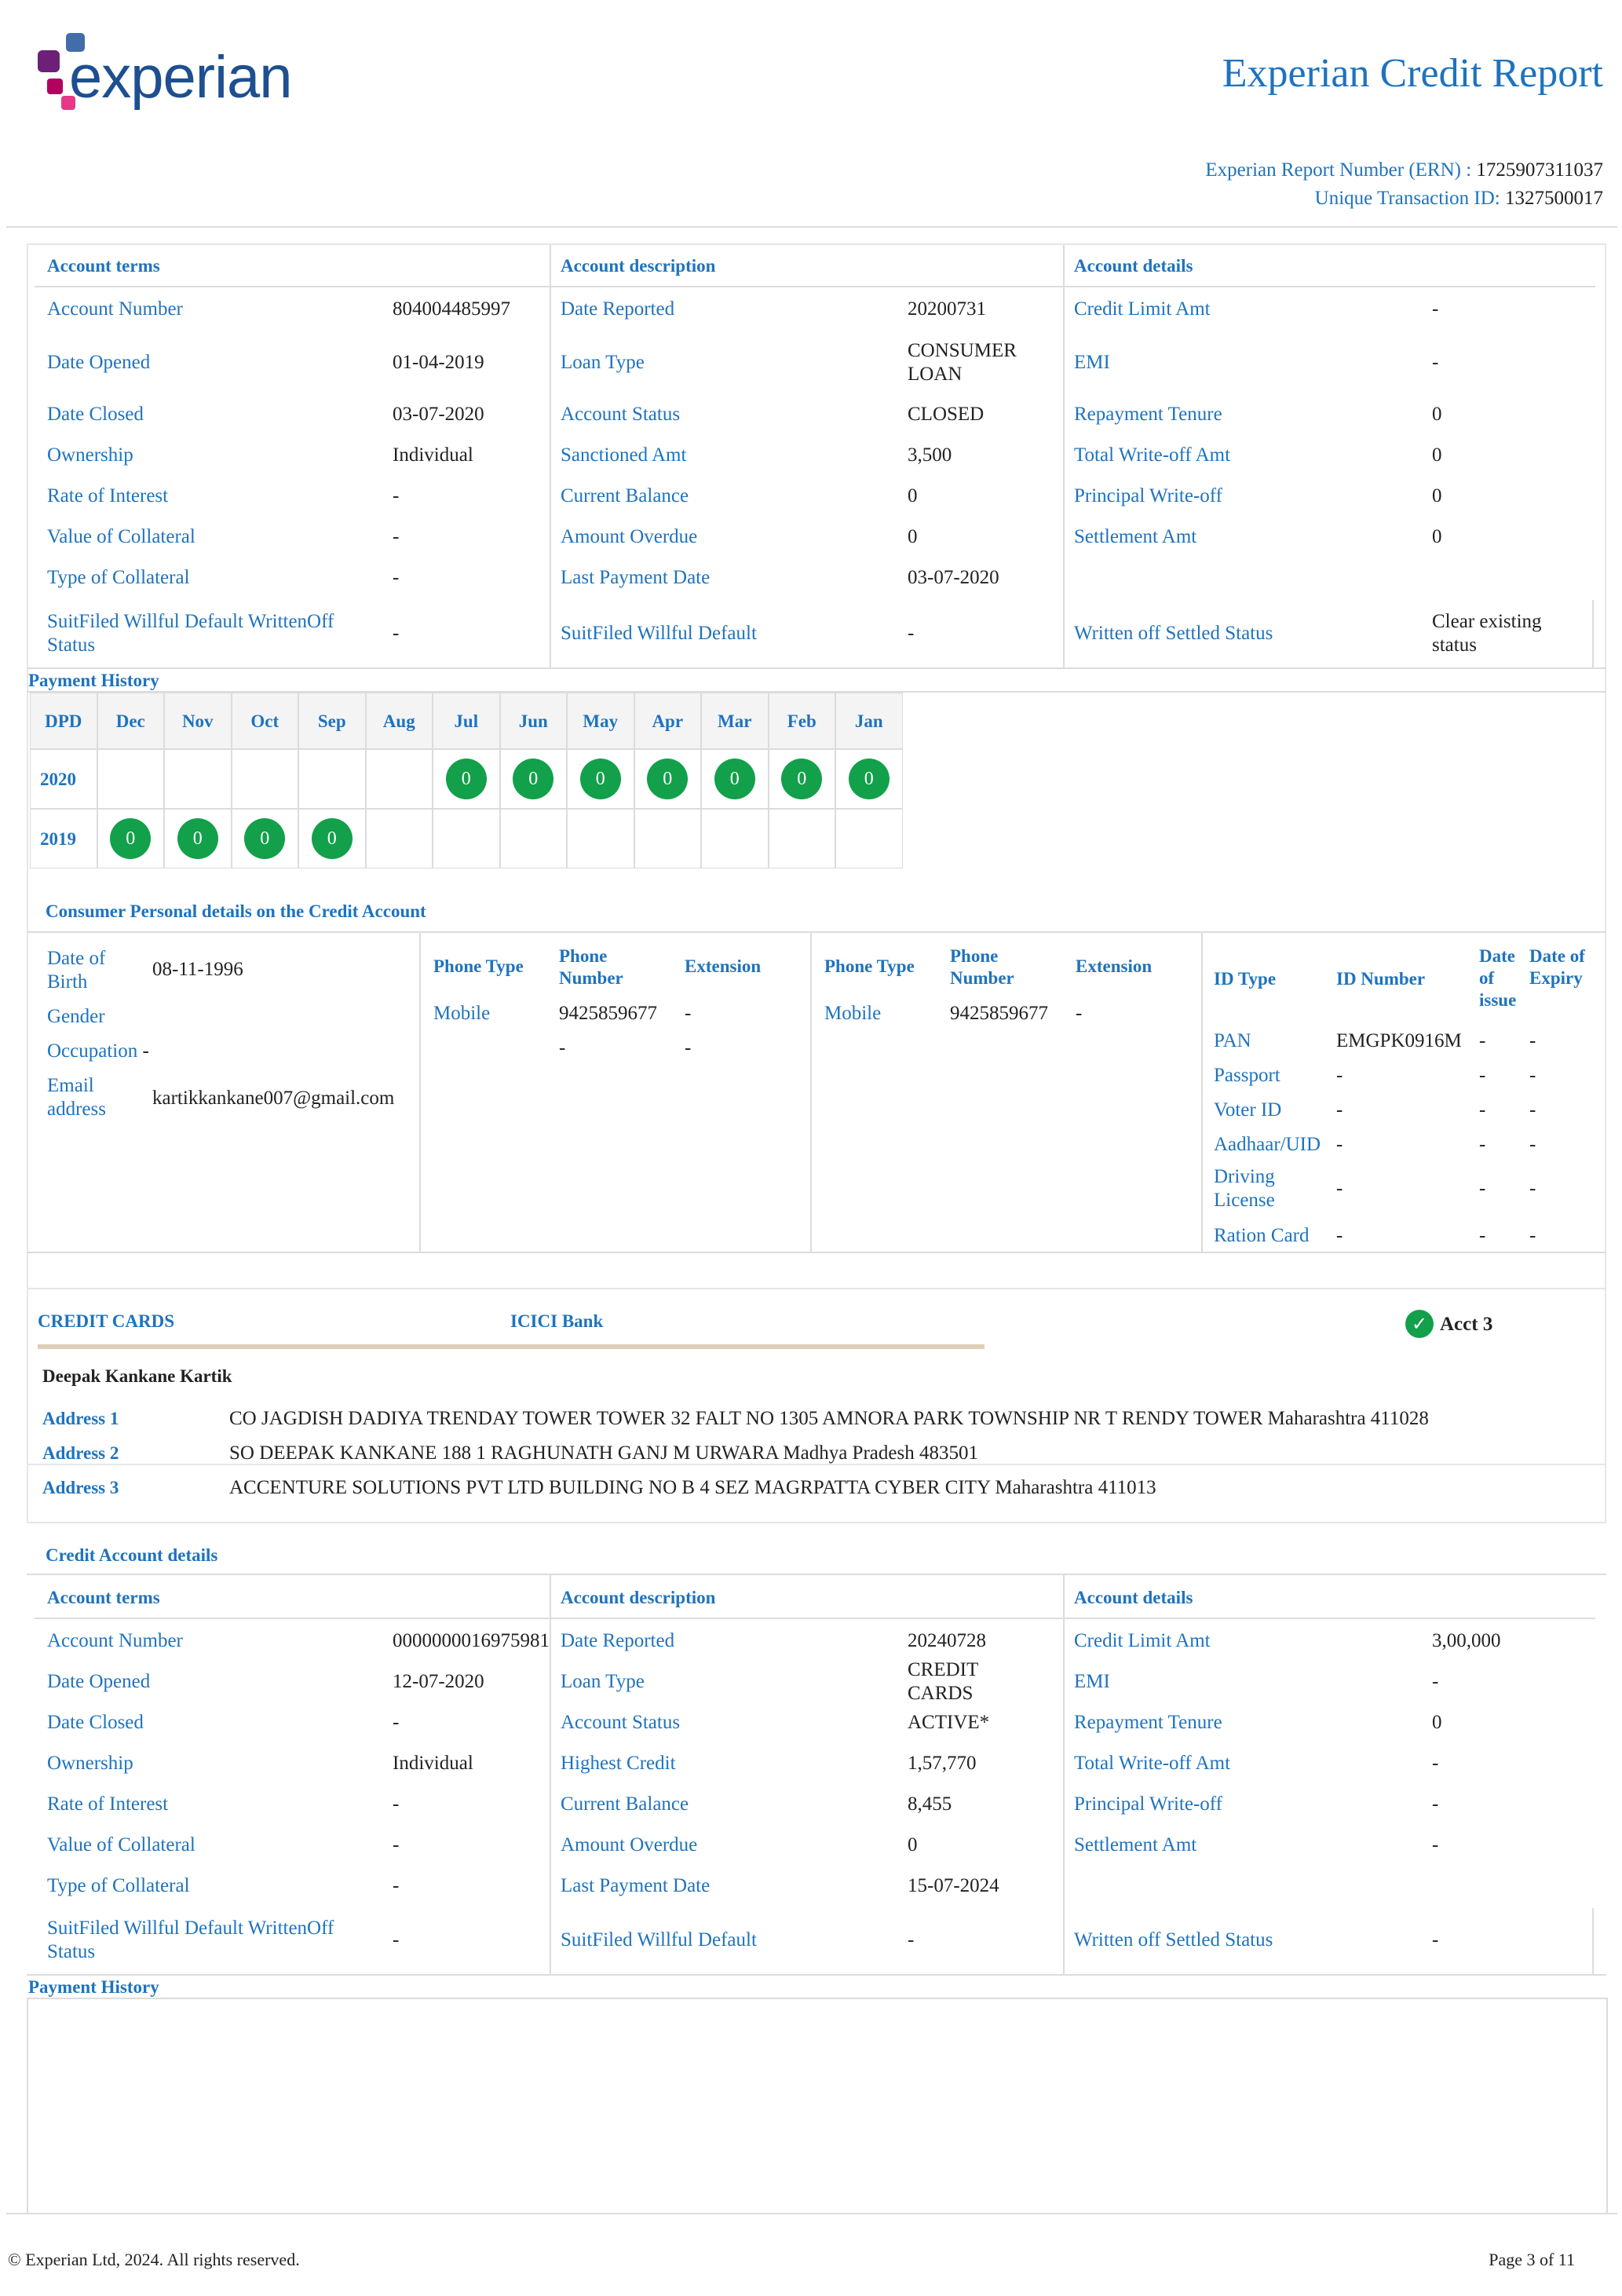 The width and height of the screenshot is (1622, 2296). What do you see at coordinates (1381, 979) in the screenshot?
I see `id-number-header: ID Number` at bounding box center [1381, 979].